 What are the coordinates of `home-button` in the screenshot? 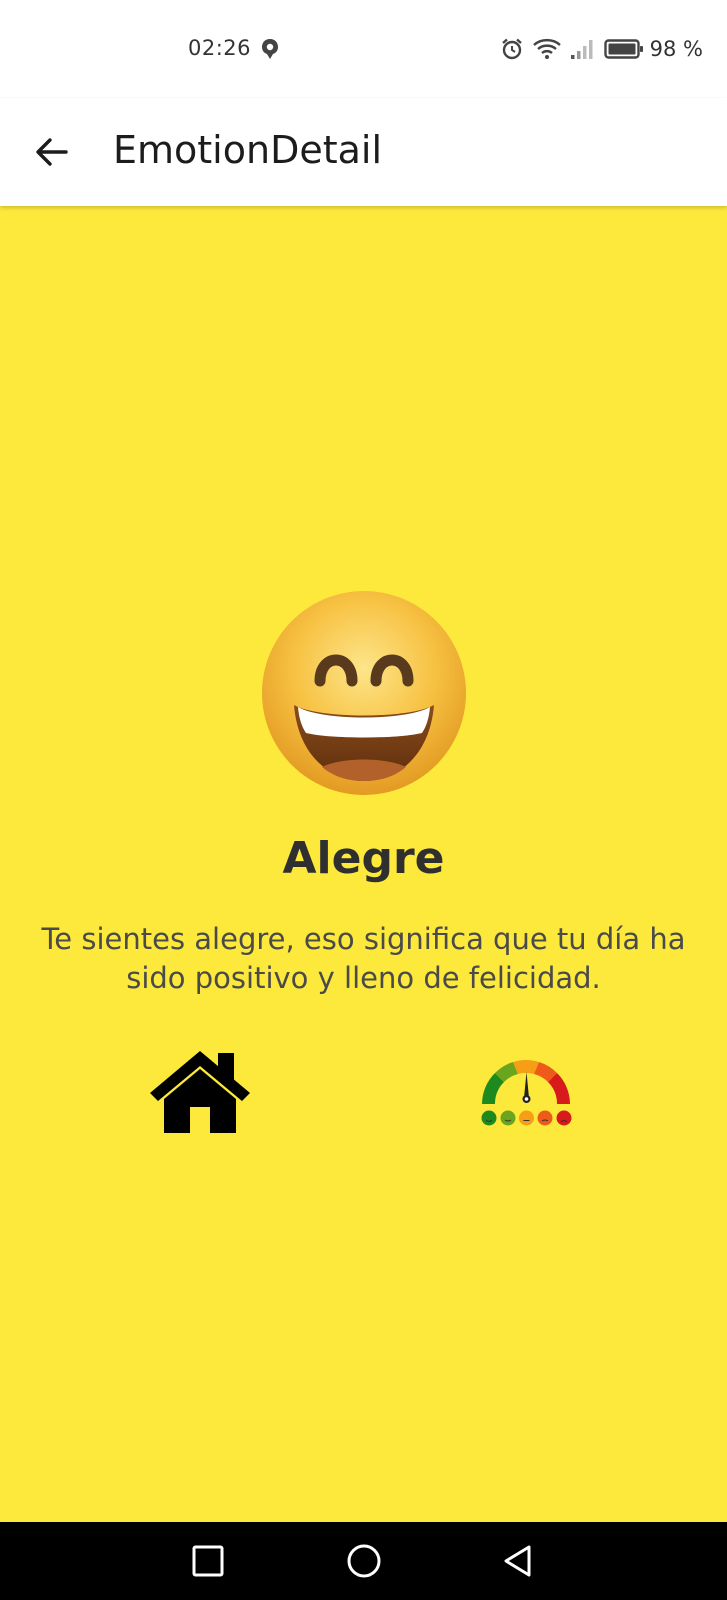 It's located at (200, 1091).